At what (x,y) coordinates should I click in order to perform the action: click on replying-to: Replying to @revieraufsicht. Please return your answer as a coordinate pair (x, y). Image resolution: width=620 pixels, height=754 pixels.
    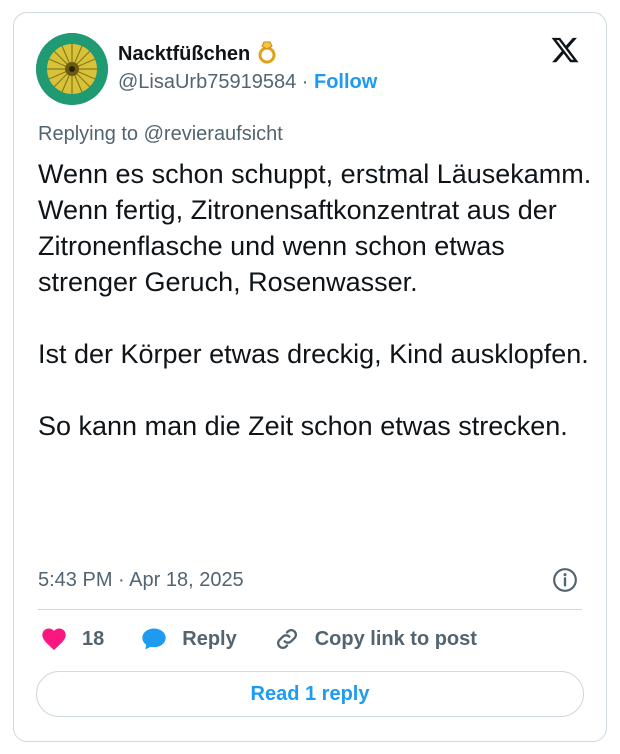
    Looking at the image, I should click on (160, 134).